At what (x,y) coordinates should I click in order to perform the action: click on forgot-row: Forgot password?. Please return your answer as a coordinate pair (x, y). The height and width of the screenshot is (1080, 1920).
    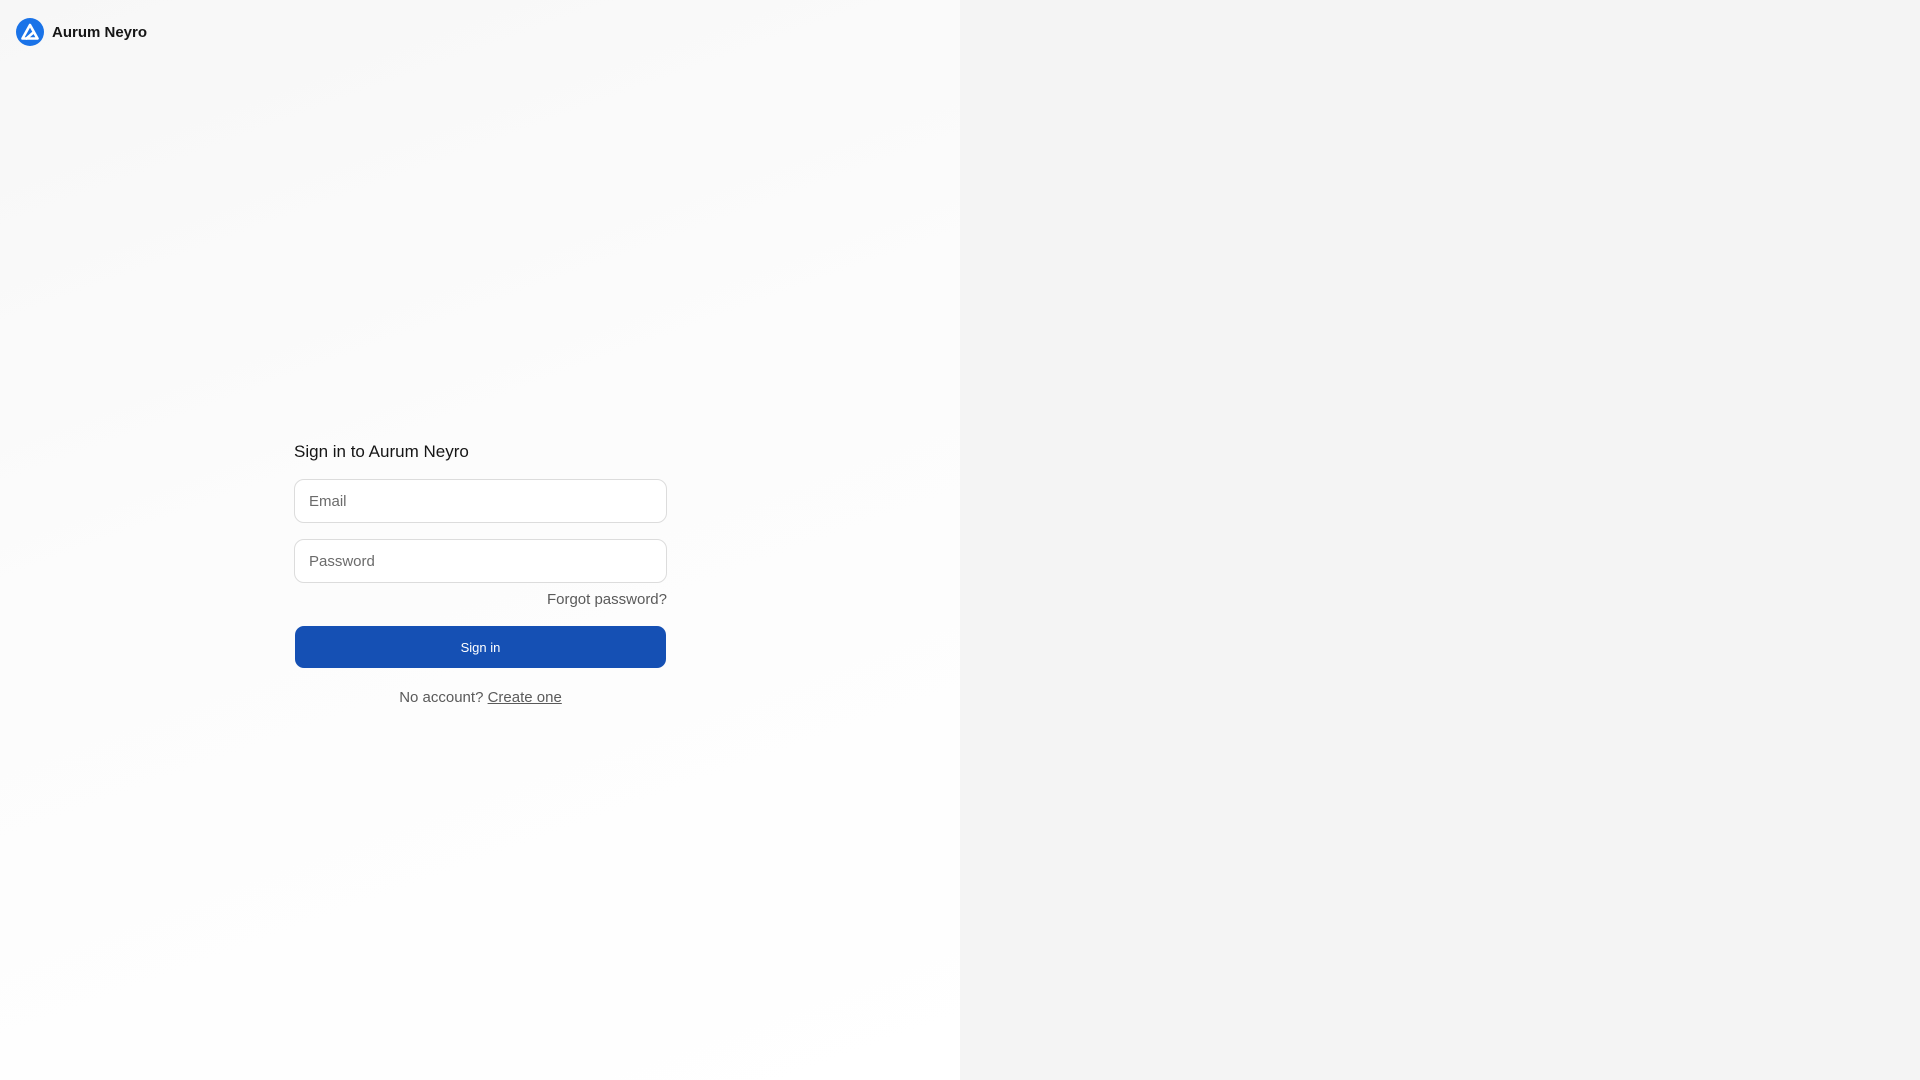
    Looking at the image, I should click on (480, 600).